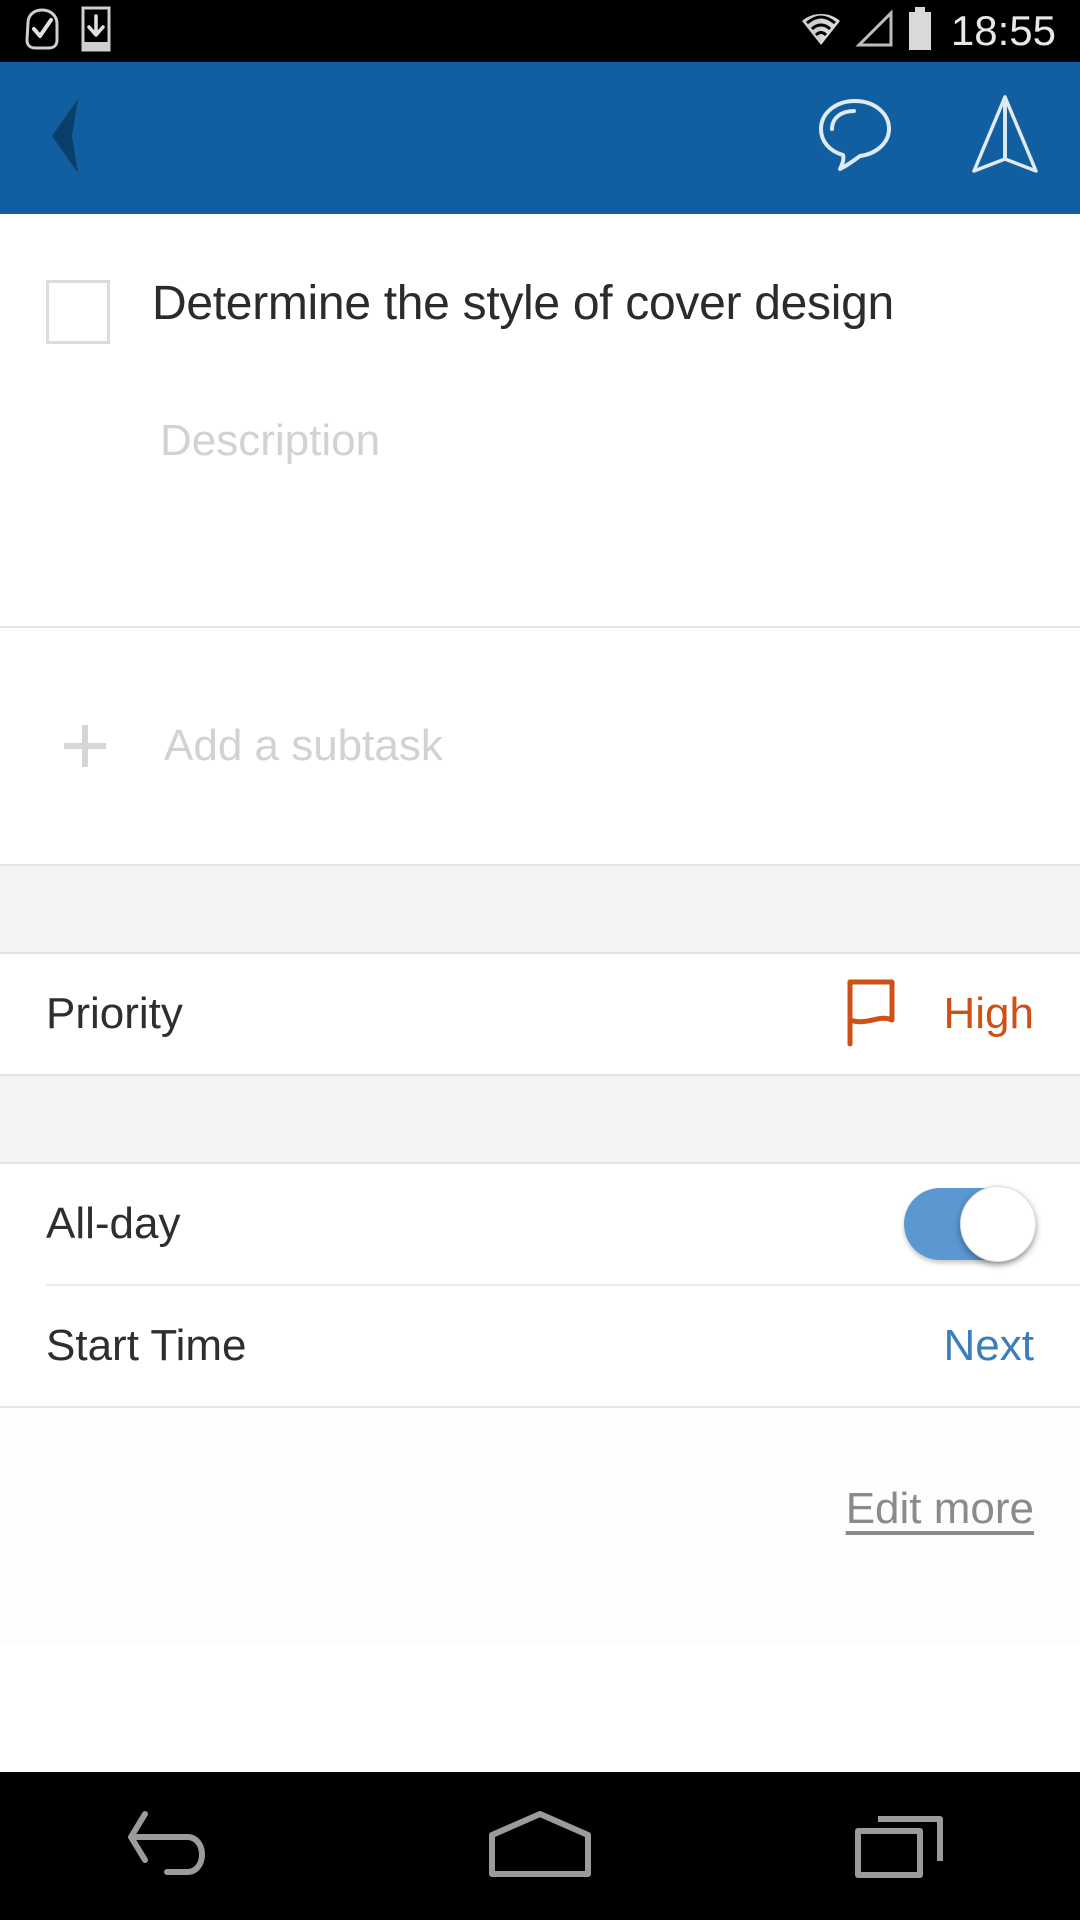  I want to click on nav-home-button, so click(540, 1846).